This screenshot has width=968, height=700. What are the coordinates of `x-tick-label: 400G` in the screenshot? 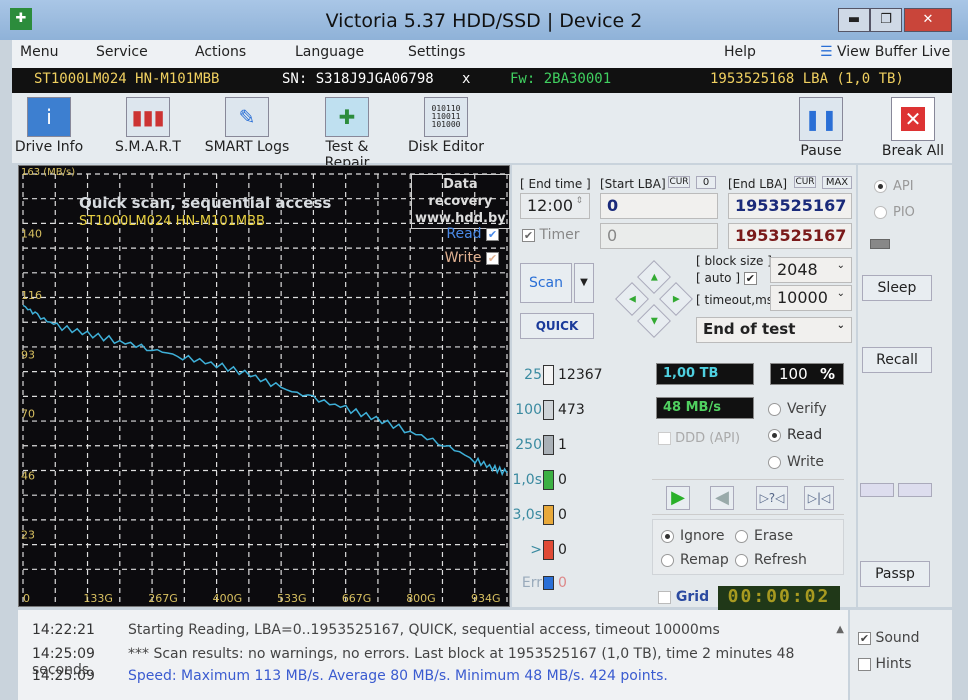 It's located at (228, 598).